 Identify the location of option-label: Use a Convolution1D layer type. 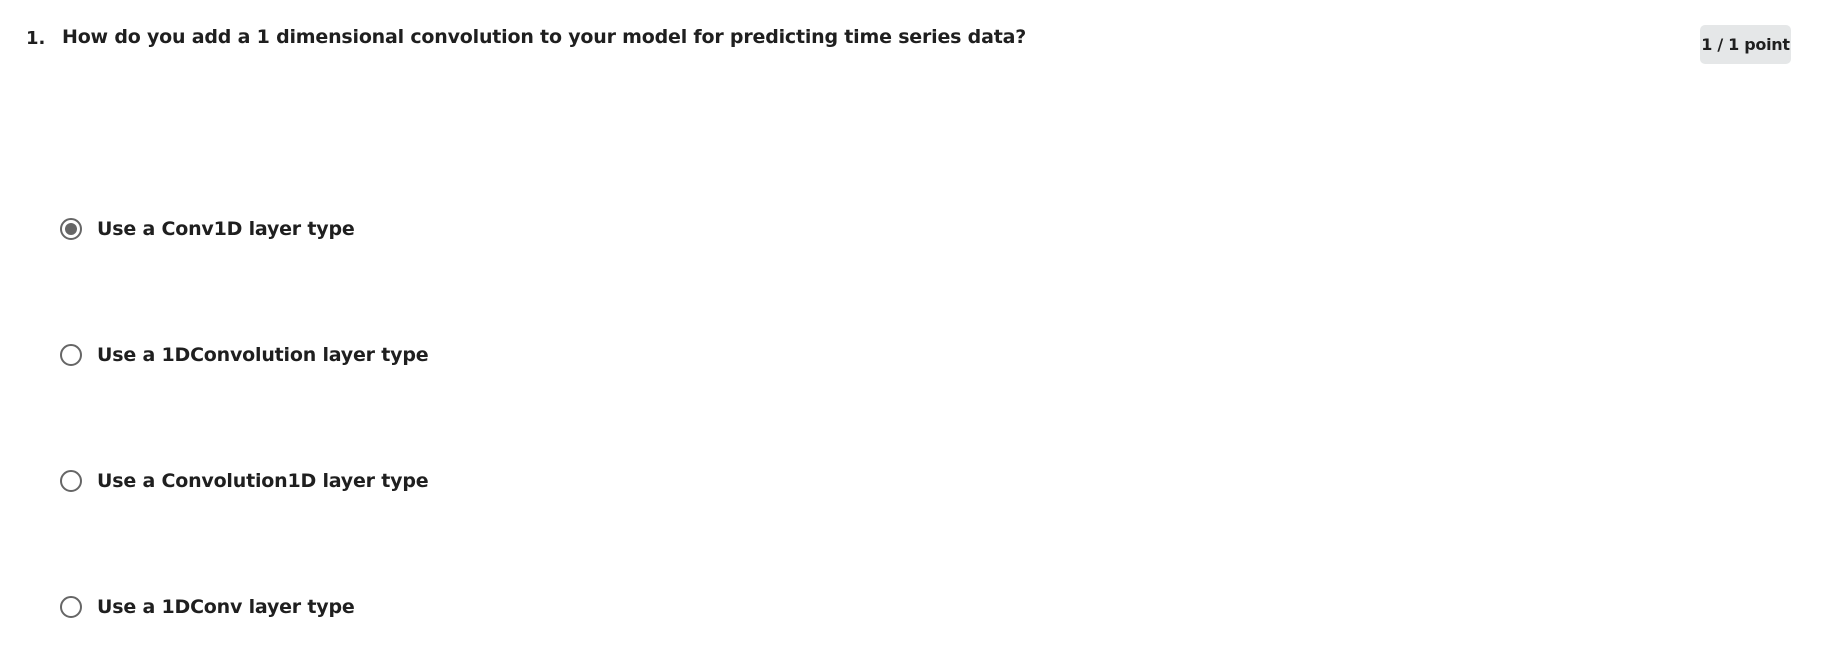
(263, 481).